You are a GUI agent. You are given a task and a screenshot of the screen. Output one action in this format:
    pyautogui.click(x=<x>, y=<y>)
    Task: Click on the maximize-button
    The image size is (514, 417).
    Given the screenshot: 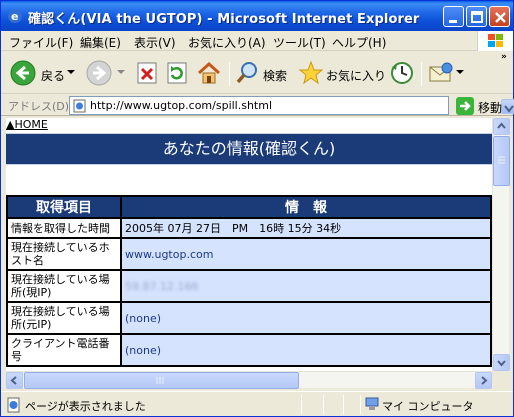 What is the action you would take?
    pyautogui.click(x=476, y=16)
    